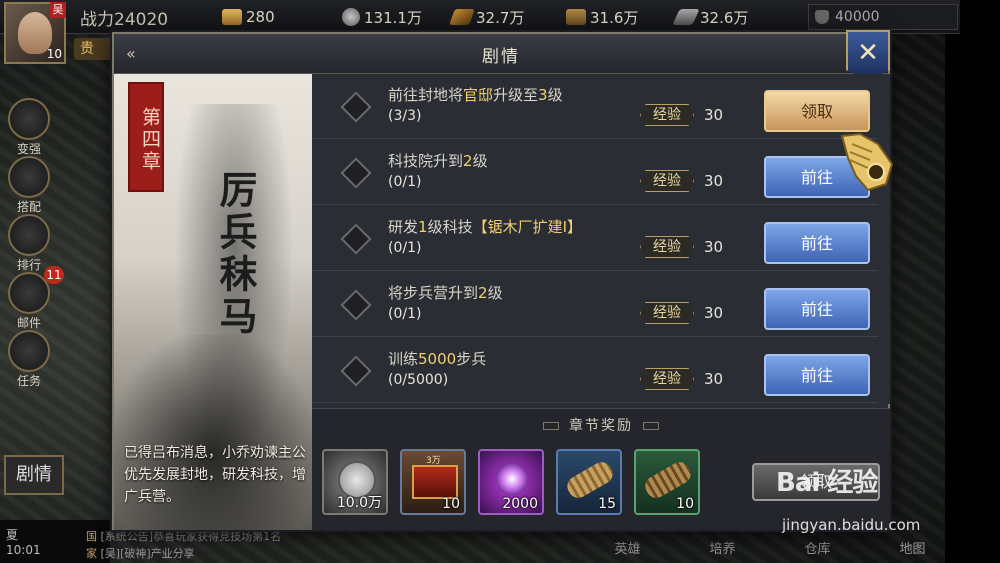 Image resolution: width=1000 pixels, height=563 pixels. I want to click on iron-icon, so click(686, 17).